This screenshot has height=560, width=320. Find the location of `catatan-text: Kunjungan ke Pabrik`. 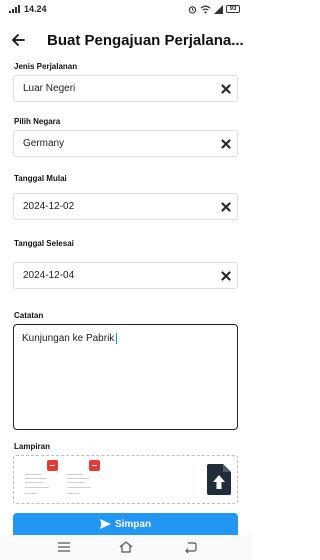

catatan-text: Kunjungan ke Pabrik is located at coordinates (68, 339).